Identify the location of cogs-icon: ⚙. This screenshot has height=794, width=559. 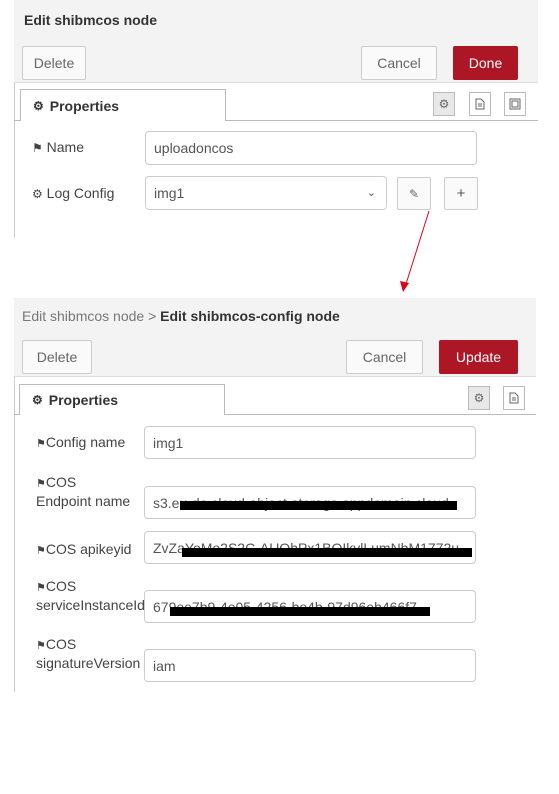
(37, 194).